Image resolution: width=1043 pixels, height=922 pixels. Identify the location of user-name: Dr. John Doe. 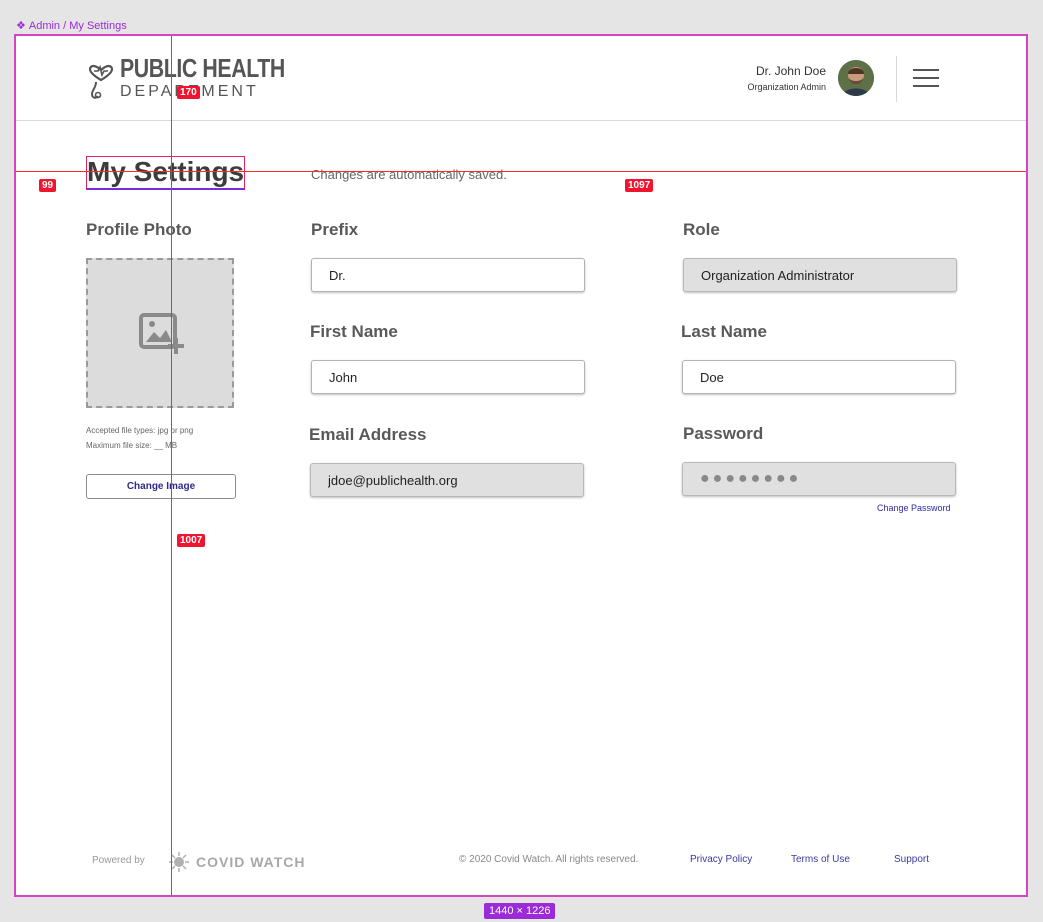
(790, 71).